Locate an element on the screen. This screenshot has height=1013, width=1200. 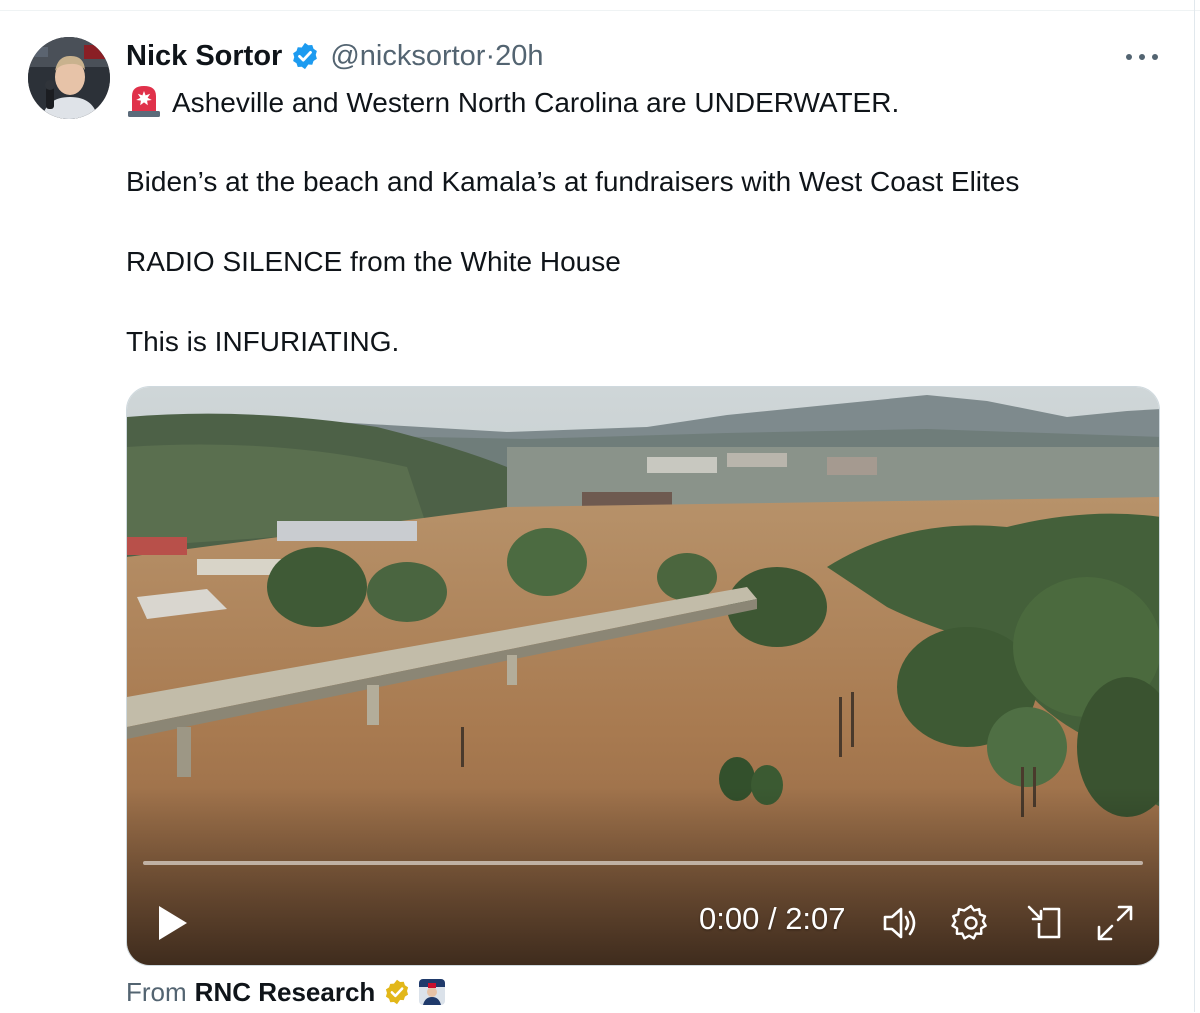
tweet-timestamp: 20h is located at coordinates (519, 56).